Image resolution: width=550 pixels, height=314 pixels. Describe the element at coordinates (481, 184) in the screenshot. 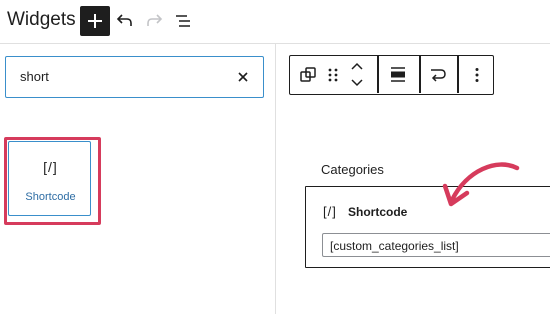

I see `annotation-arrow-icon` at that location.